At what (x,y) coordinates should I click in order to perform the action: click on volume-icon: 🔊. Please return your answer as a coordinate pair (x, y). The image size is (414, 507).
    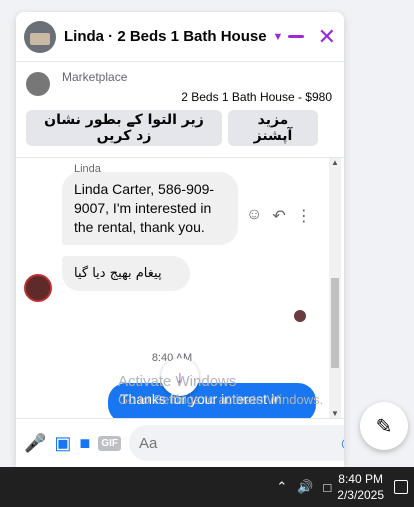
    Looking at the image, I should click on (305, 487).